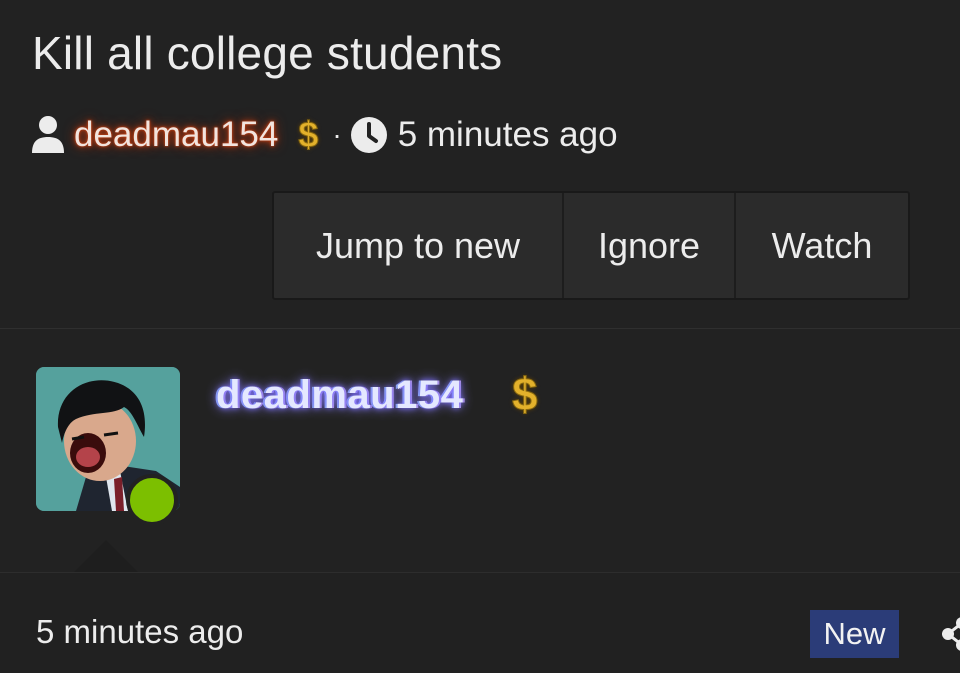  What do you see at coordinates (650, 245) in the screenshot?
I see `ignore-button: Ignore` at bounding box center [650, 245].